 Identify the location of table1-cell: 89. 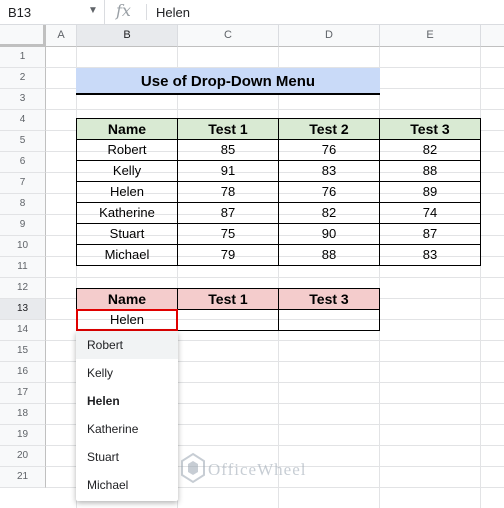
(430, 192).